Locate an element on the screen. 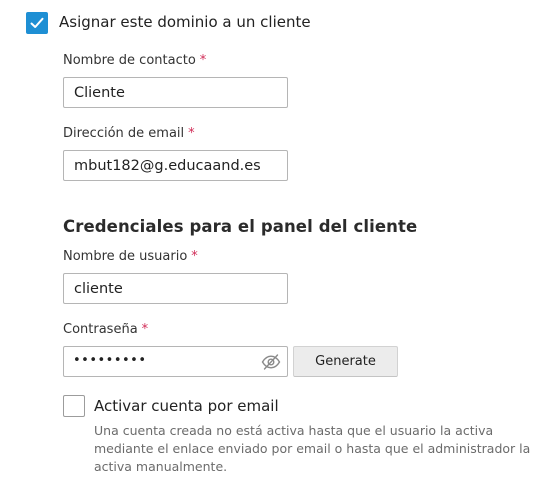 The height and width of the screenshot is (484, 536). password-input: ••••••••• is located at coordinates (175, 361).